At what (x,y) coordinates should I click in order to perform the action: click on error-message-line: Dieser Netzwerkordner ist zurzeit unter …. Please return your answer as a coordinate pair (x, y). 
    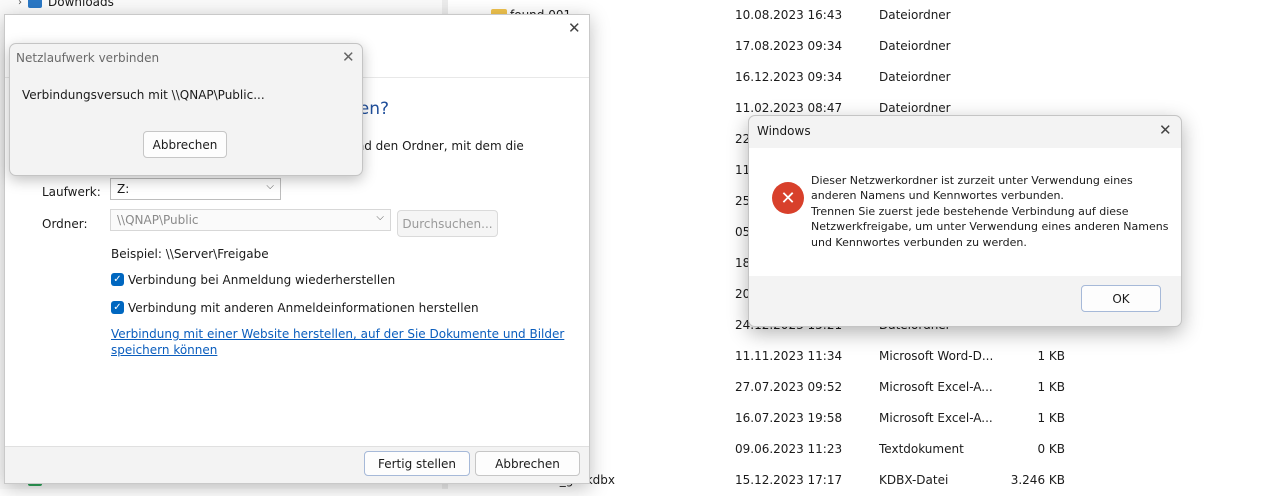
    Looking at the image, I should click on (972, 180).